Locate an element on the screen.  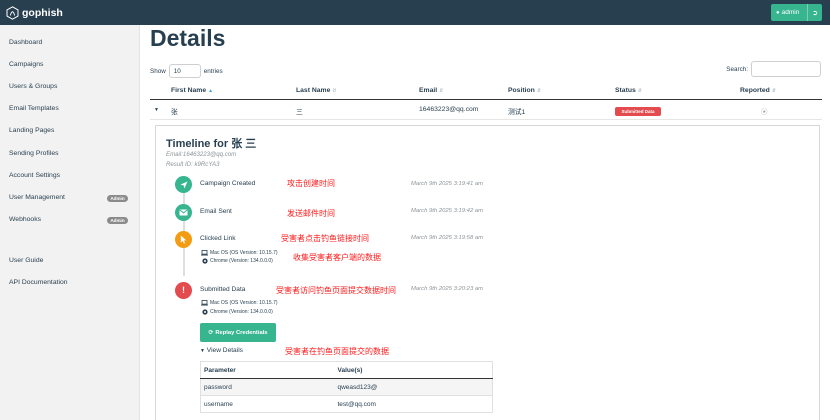
row-expand-caret-icon: ▼ is located at coordinates (156, 110).